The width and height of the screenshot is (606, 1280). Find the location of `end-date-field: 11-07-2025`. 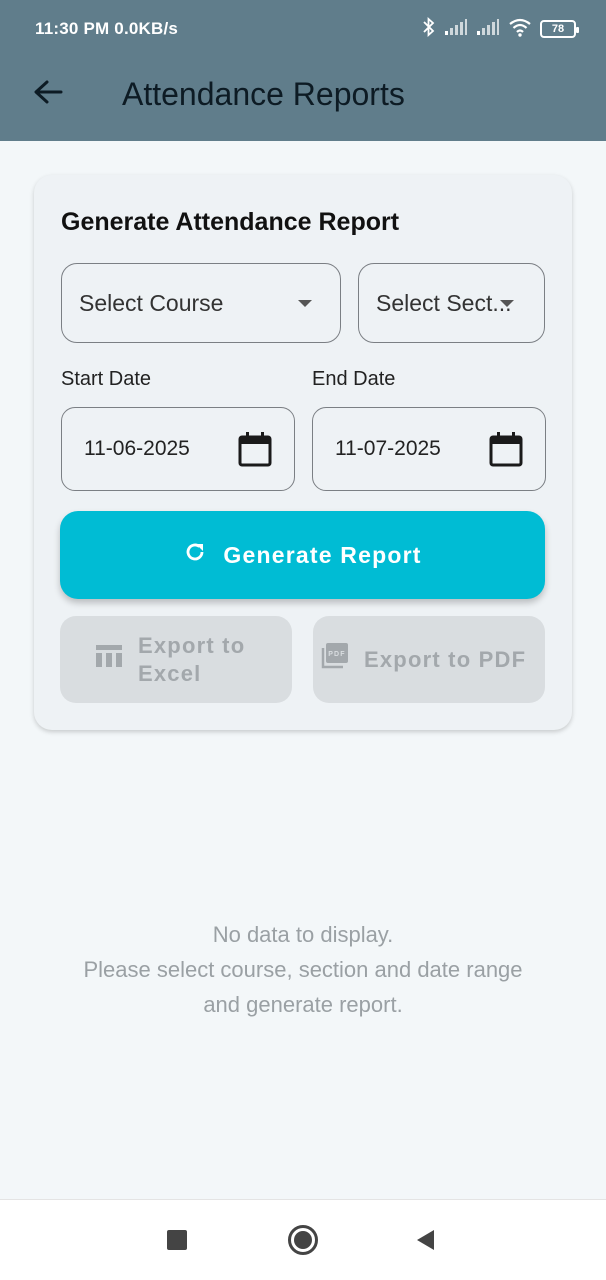

end-date-field: 11-07-2025 is located at coordinates (429, 449).